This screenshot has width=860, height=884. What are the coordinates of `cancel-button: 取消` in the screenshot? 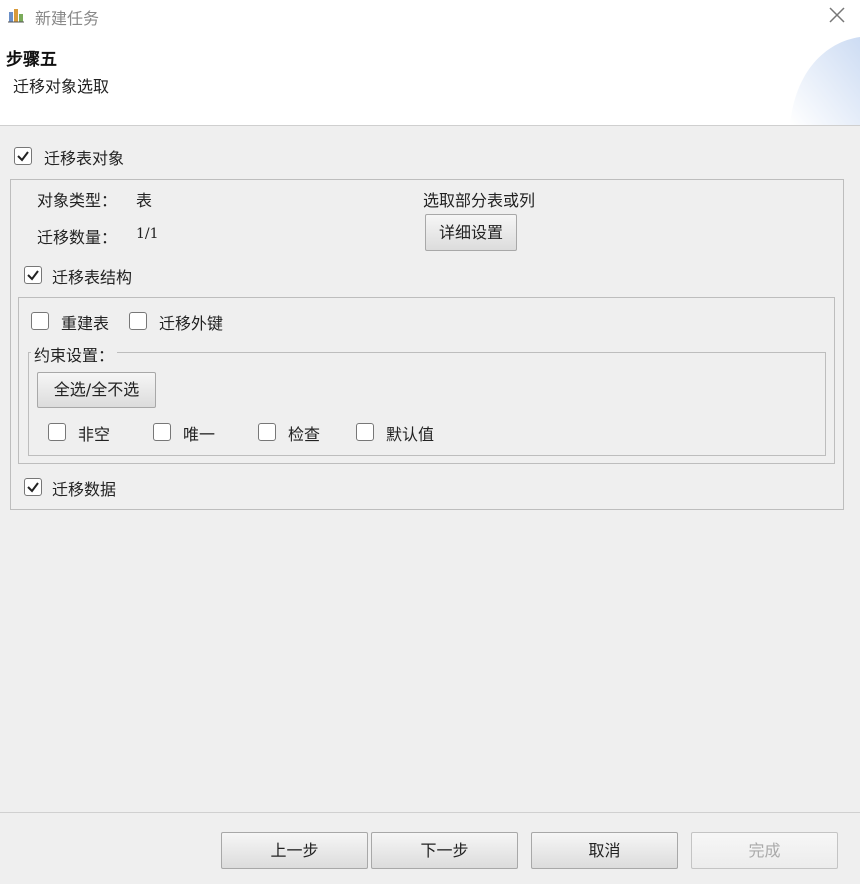 It's located at (604, 850).